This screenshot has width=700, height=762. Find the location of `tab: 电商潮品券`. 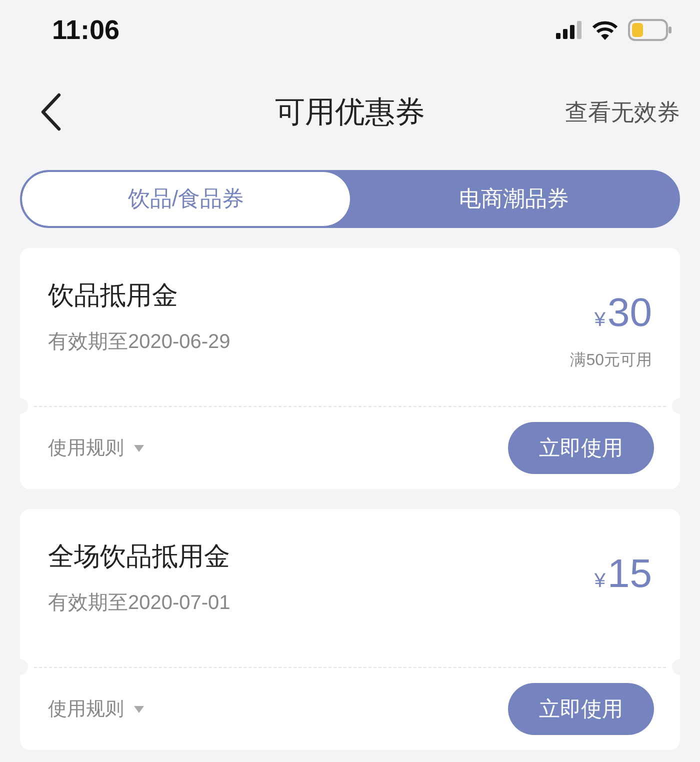

tab: 电商潮品券 is located at coordinates (514, 199).